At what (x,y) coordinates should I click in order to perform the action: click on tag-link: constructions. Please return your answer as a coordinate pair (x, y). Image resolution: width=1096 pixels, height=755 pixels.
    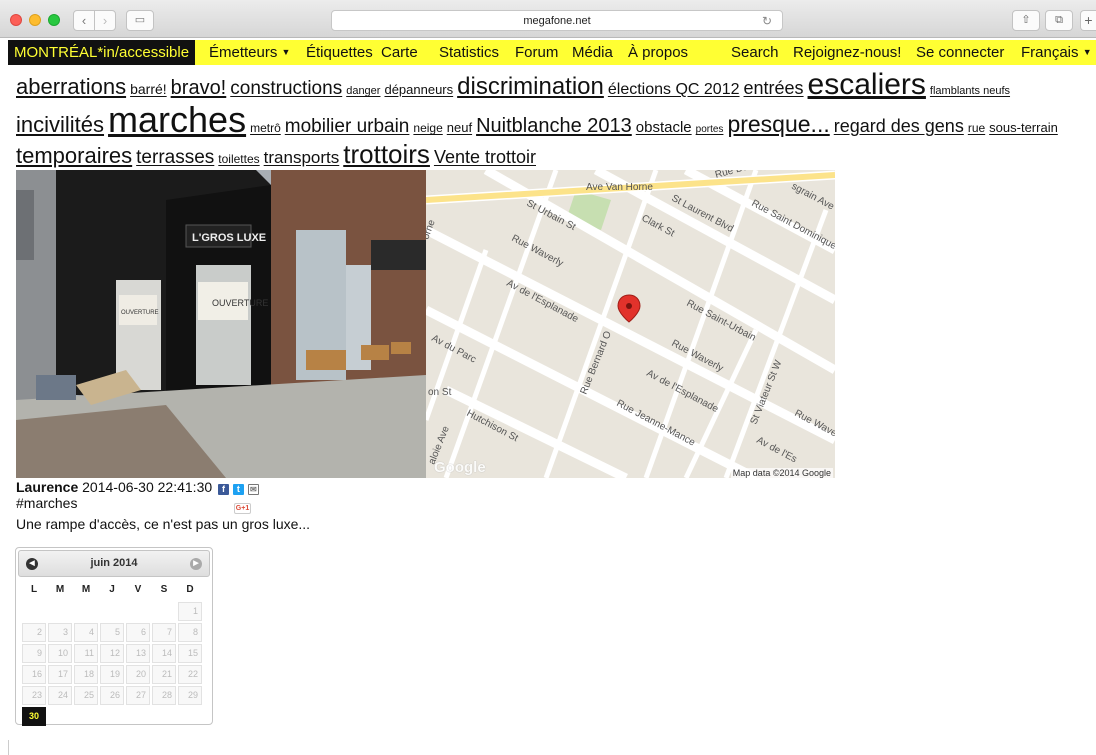
    Looking at the image, I should click on (286, 88).